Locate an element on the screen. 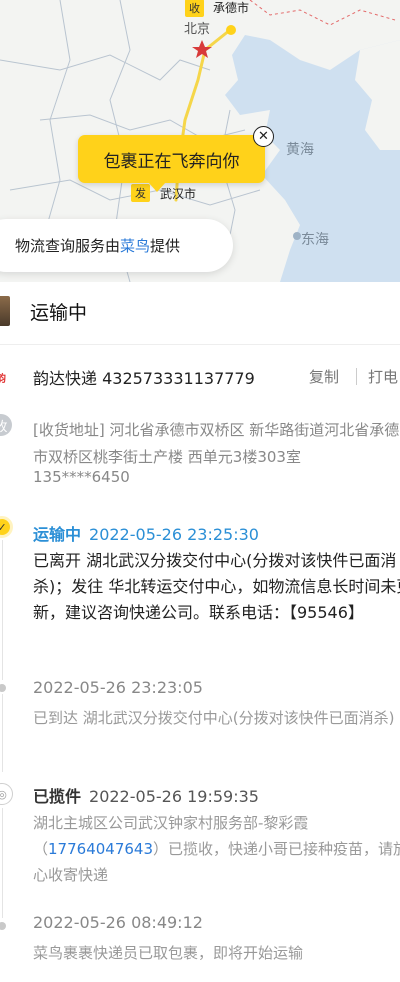  receive-marker-tag: 收 is located at coordinates (194, 8).